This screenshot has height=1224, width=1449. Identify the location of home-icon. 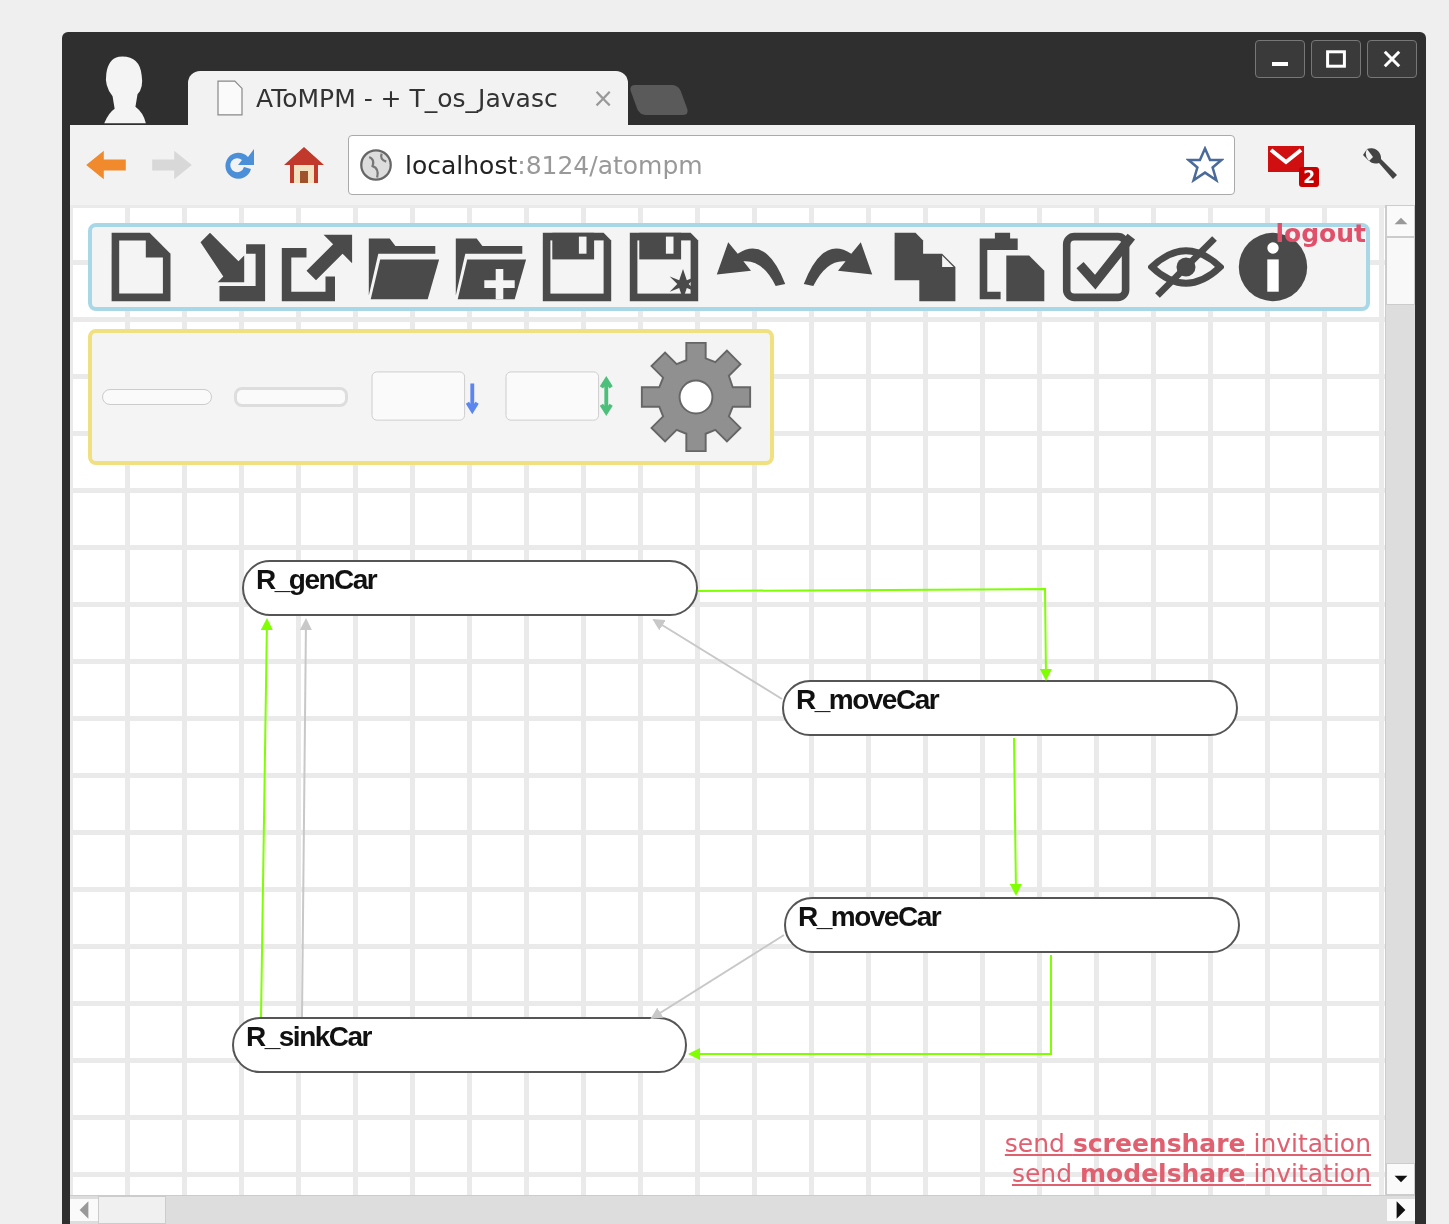
(304, 165).